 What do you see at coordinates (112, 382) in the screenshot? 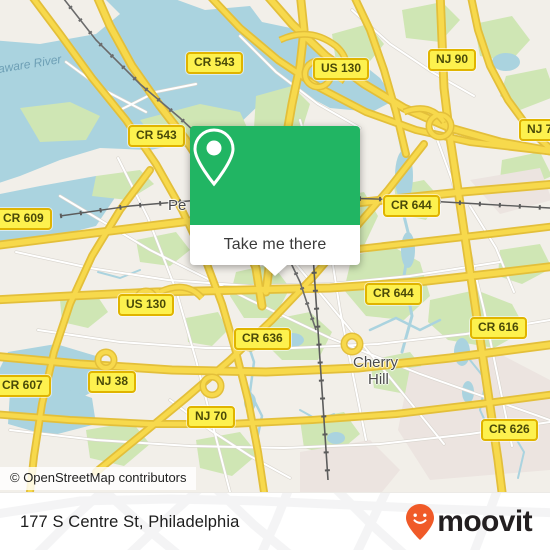
I see `highway-shield-nj-38: NJ 38` at bounding box center [112, 382].